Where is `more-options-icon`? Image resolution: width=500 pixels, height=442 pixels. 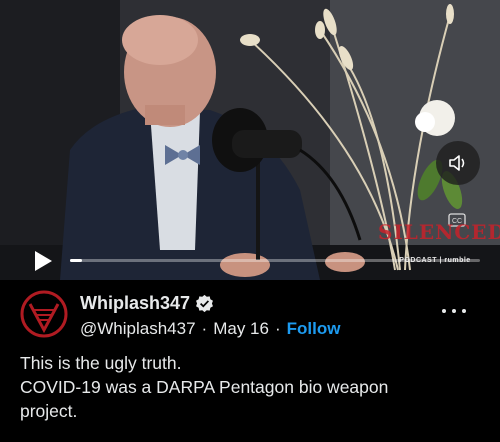 more-options-icon is located at coordinates (454, 311).